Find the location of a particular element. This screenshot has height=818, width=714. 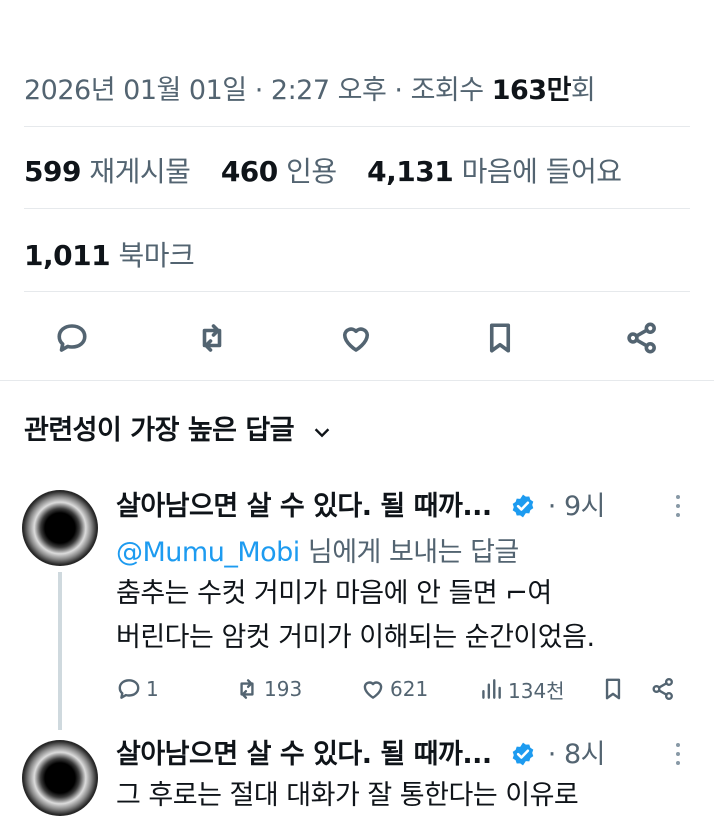

like-button is located at coordinates (356, 338).